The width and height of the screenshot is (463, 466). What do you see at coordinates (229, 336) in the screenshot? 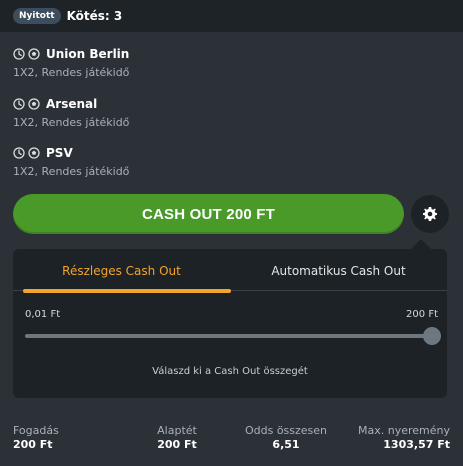
I see `cash-out-amount-slider` at bounding box center [229, 336].